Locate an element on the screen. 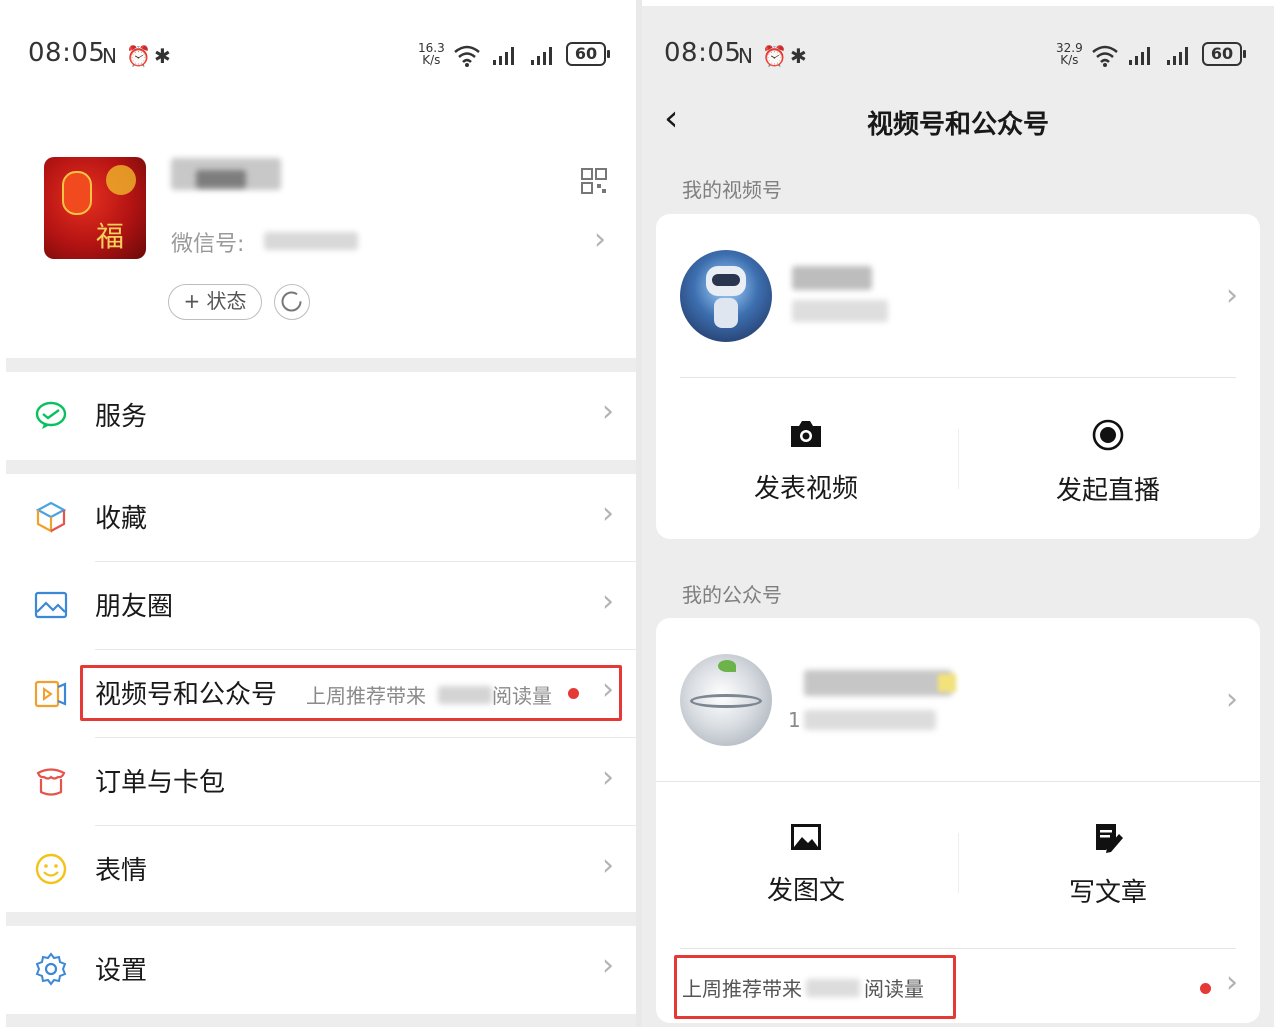 The image size is (1280, 1027). smiley-icon is located at coordinates (51, 869).